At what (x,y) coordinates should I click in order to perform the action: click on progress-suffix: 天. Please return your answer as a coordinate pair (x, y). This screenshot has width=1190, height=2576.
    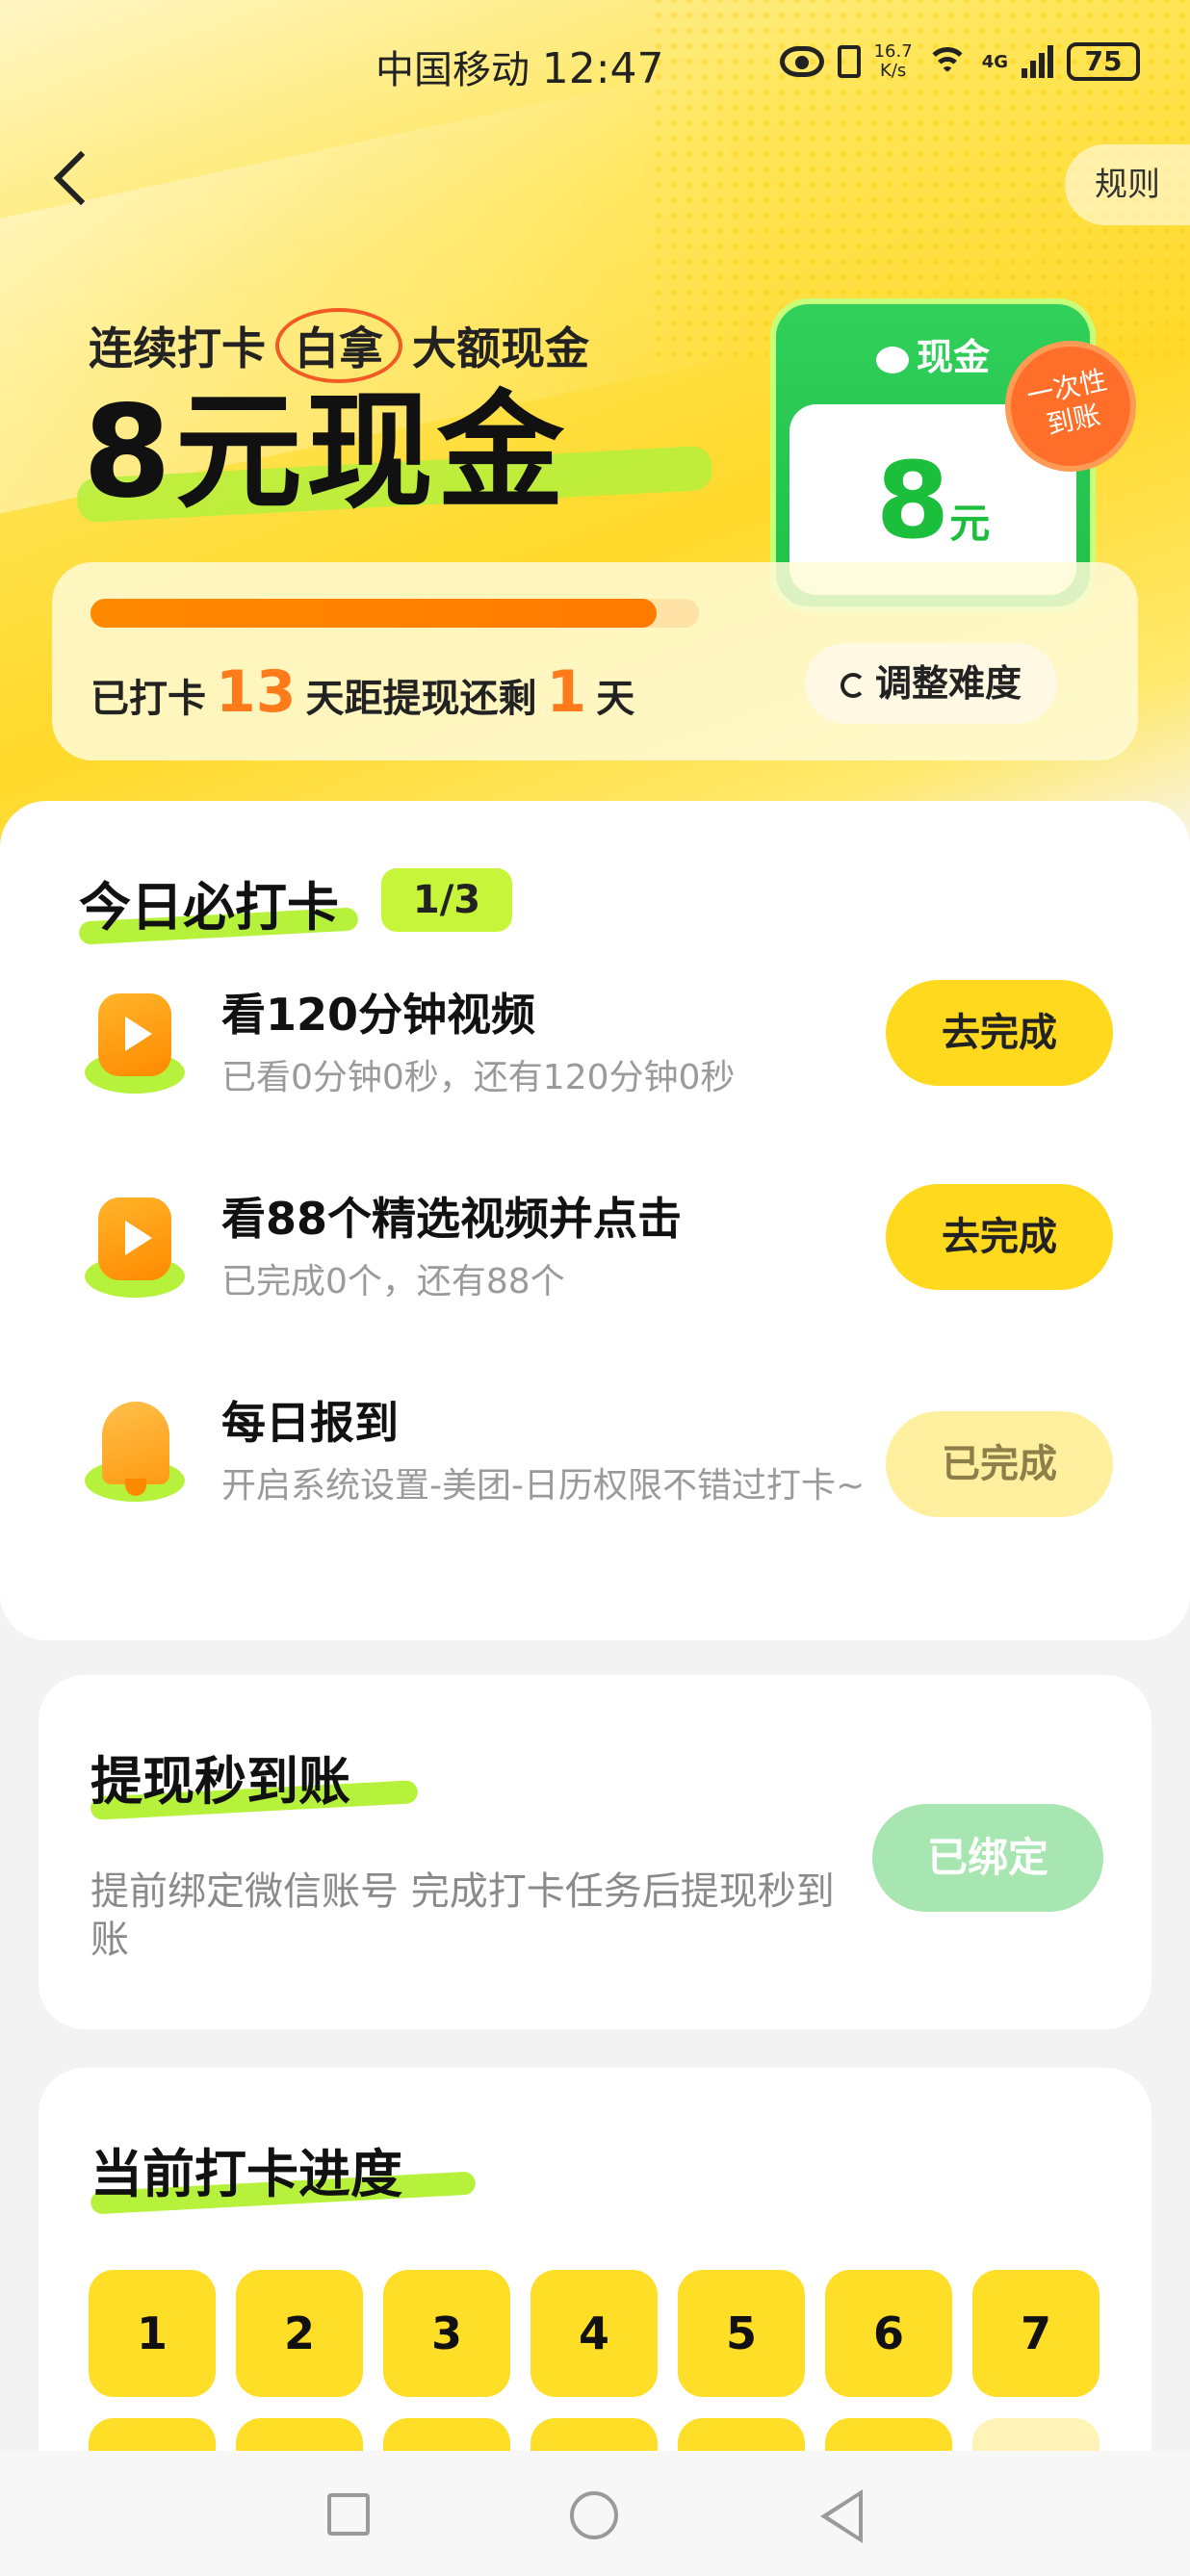
    Looking at the image, I should click on (616, 699).